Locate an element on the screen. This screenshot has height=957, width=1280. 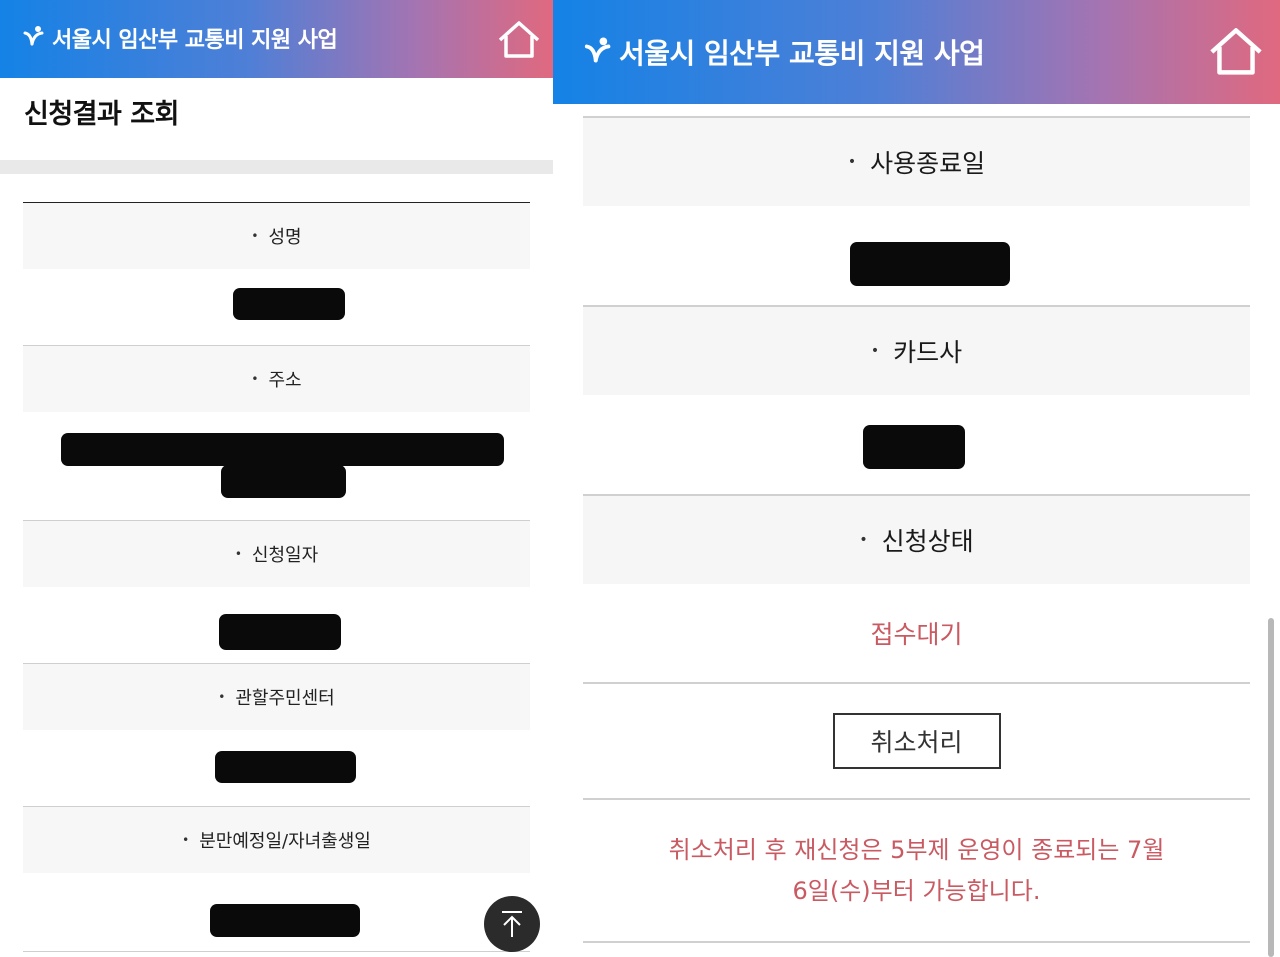
arrow-up-to-top-icon is located at coordinates (512, 924).